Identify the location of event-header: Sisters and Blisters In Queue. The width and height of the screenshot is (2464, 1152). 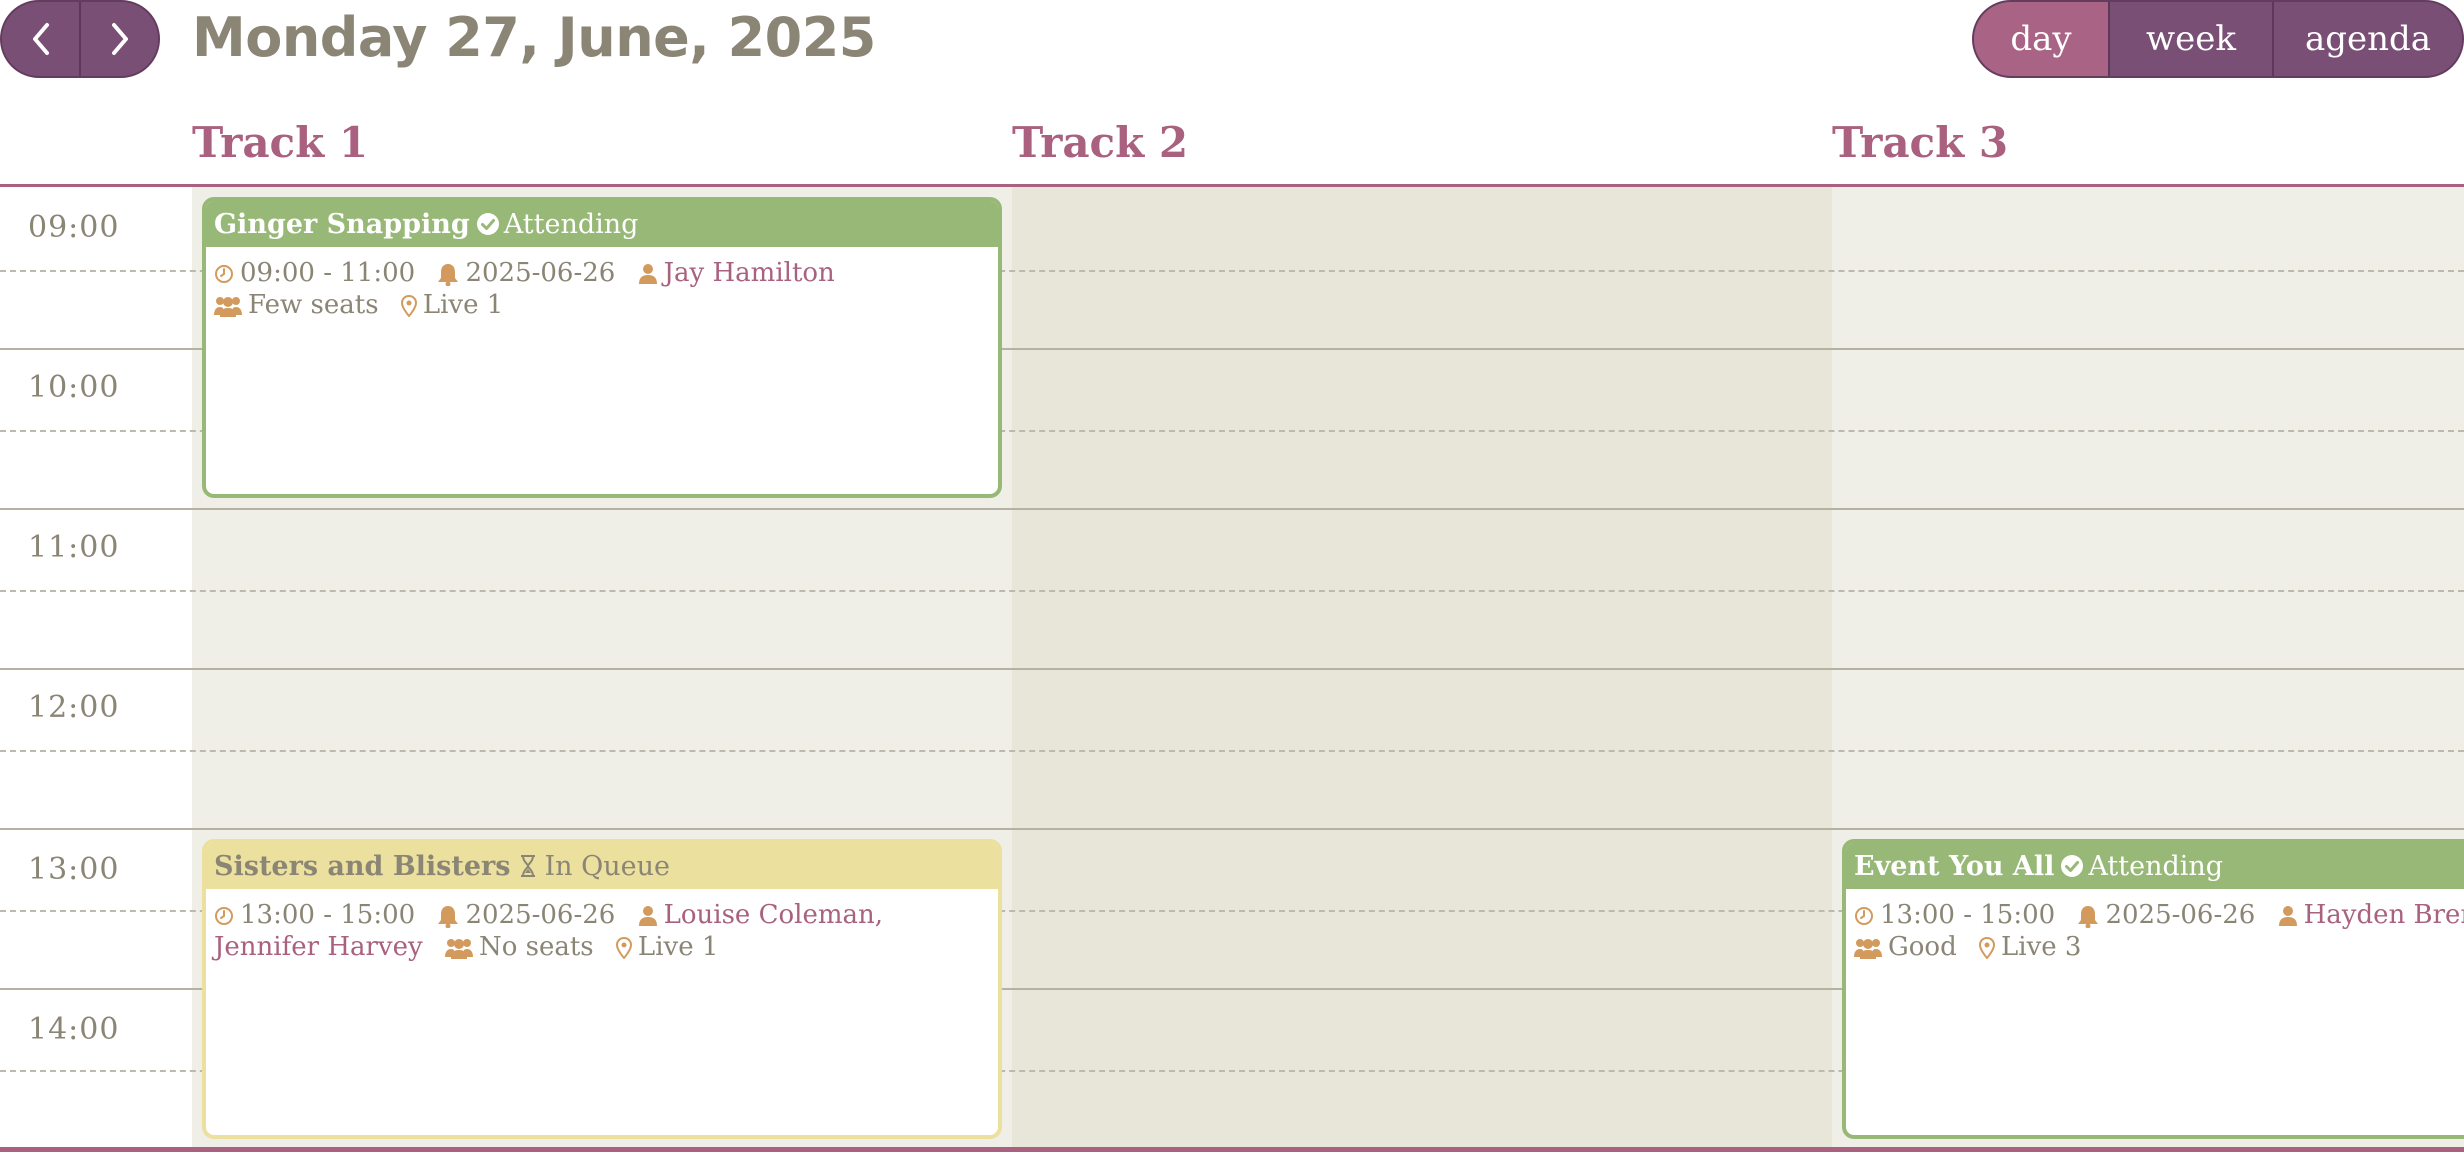
(602, 866).